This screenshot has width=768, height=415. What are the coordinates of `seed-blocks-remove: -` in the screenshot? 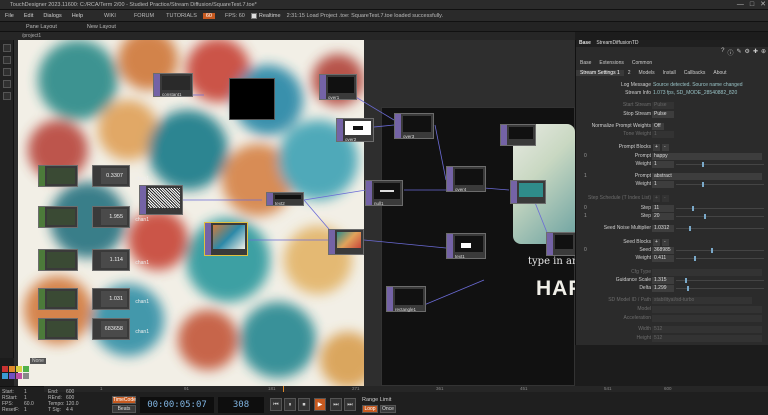 It's located at (665, 242).